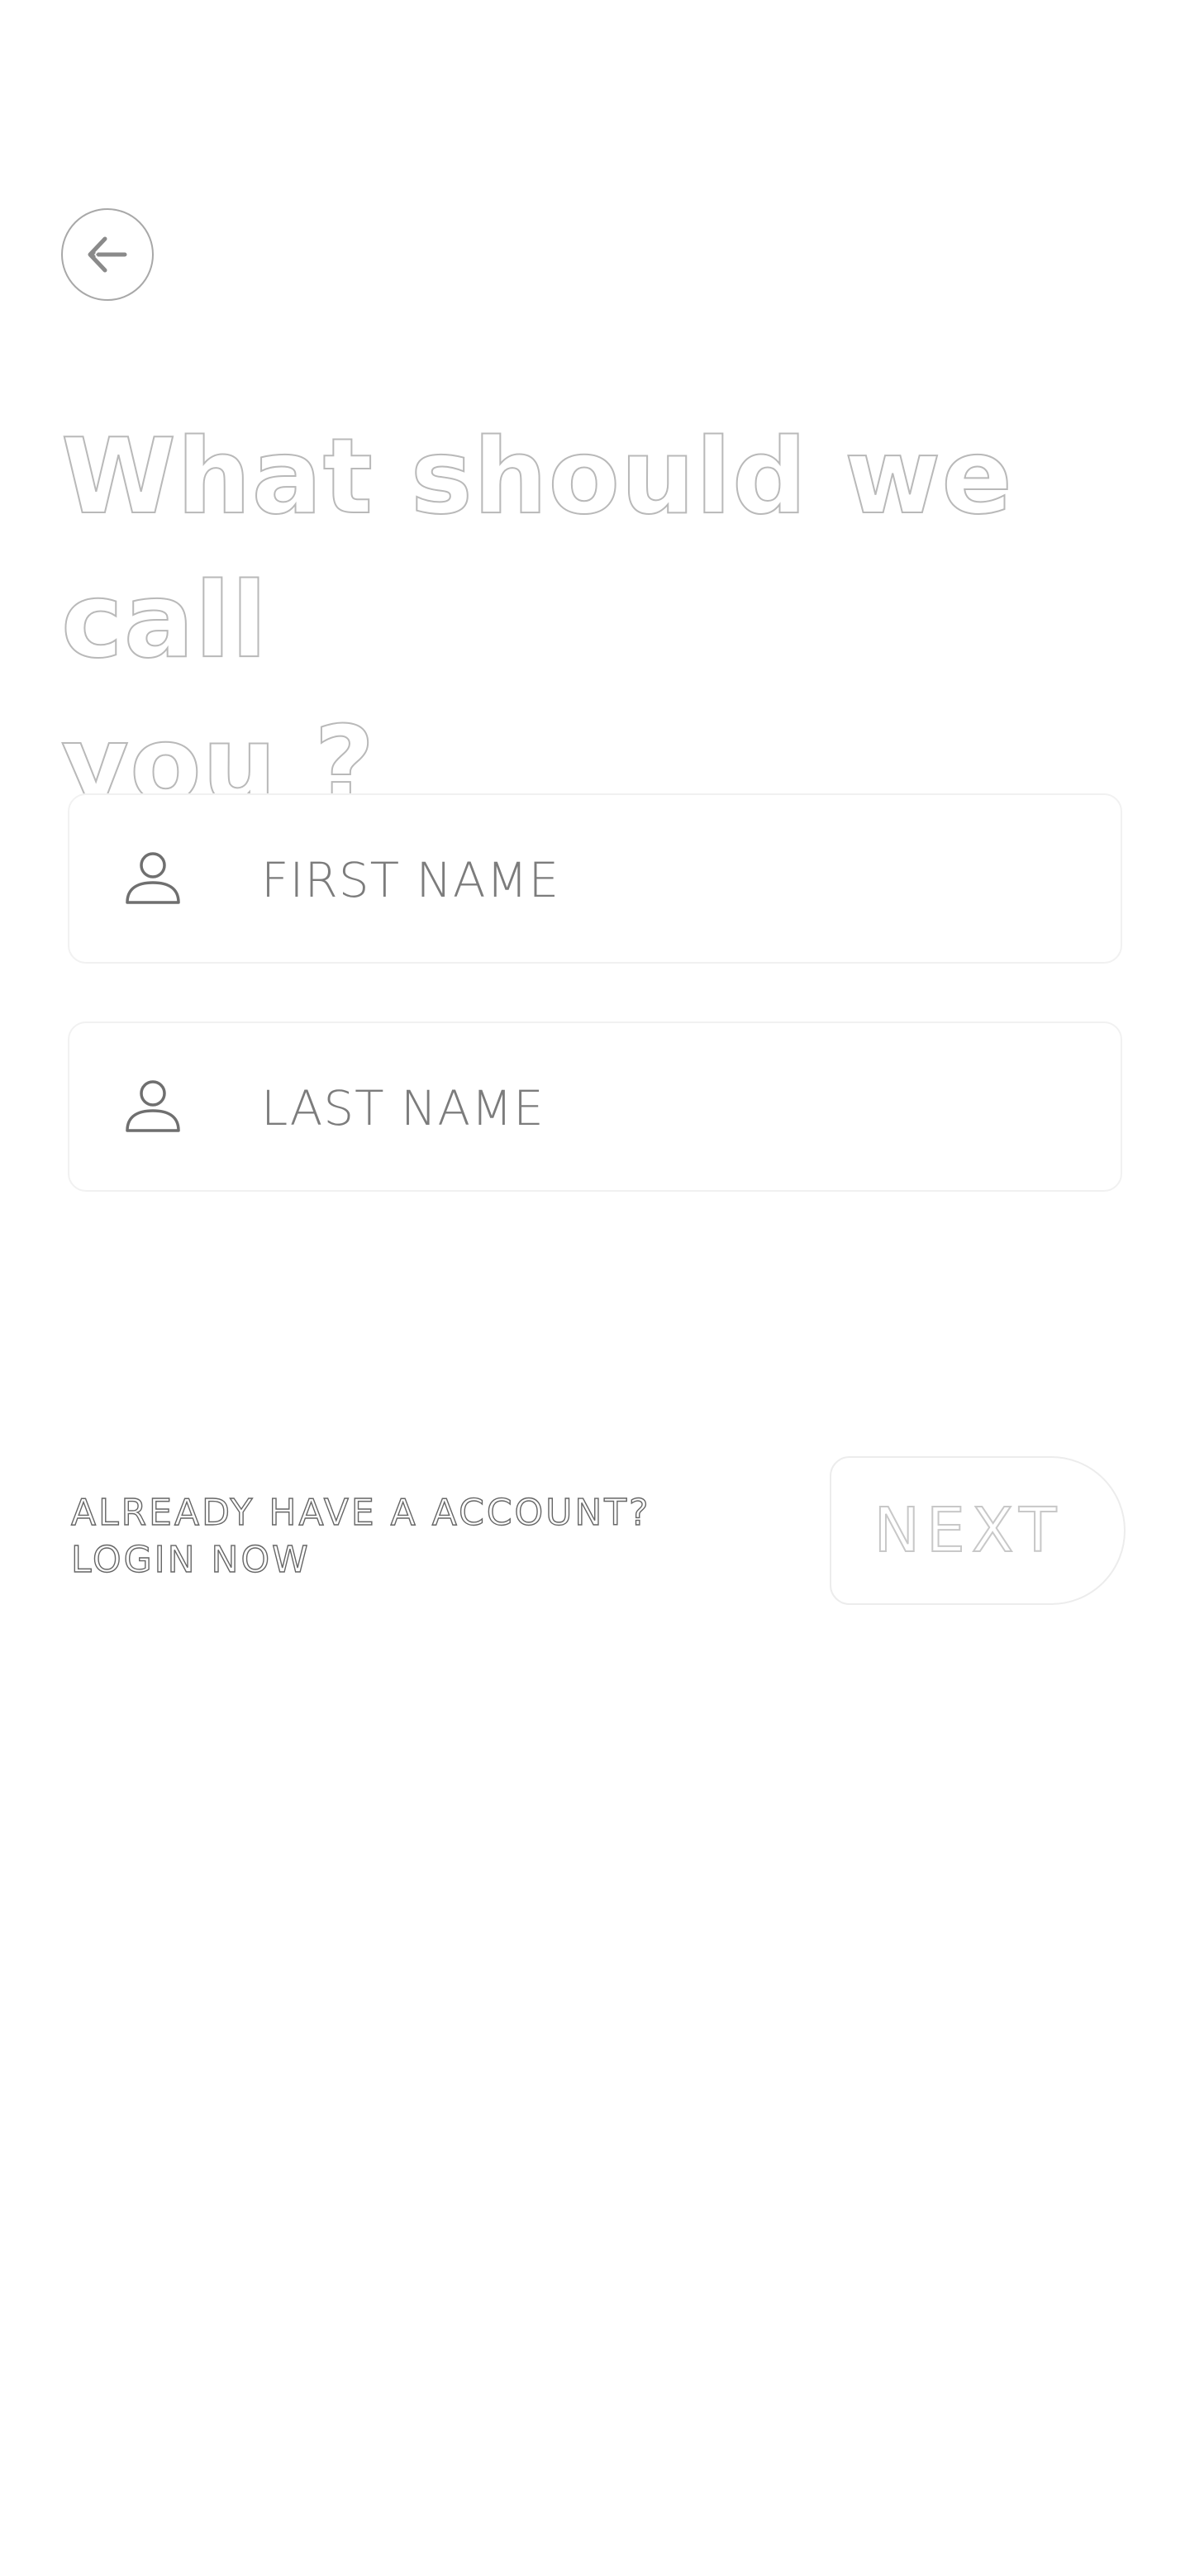 The width and height of the screenshot is (1190, 2576). I want to click on login-now-link: LOGIN NOW, so click(190, 1559).